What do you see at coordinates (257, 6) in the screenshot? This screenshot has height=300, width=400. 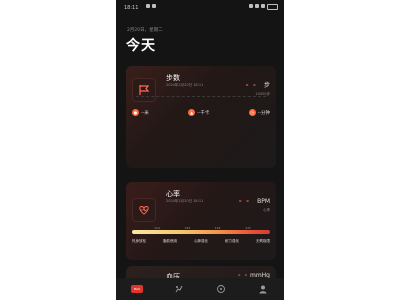 I see `signal-icon` at bounding box center [257, 6].